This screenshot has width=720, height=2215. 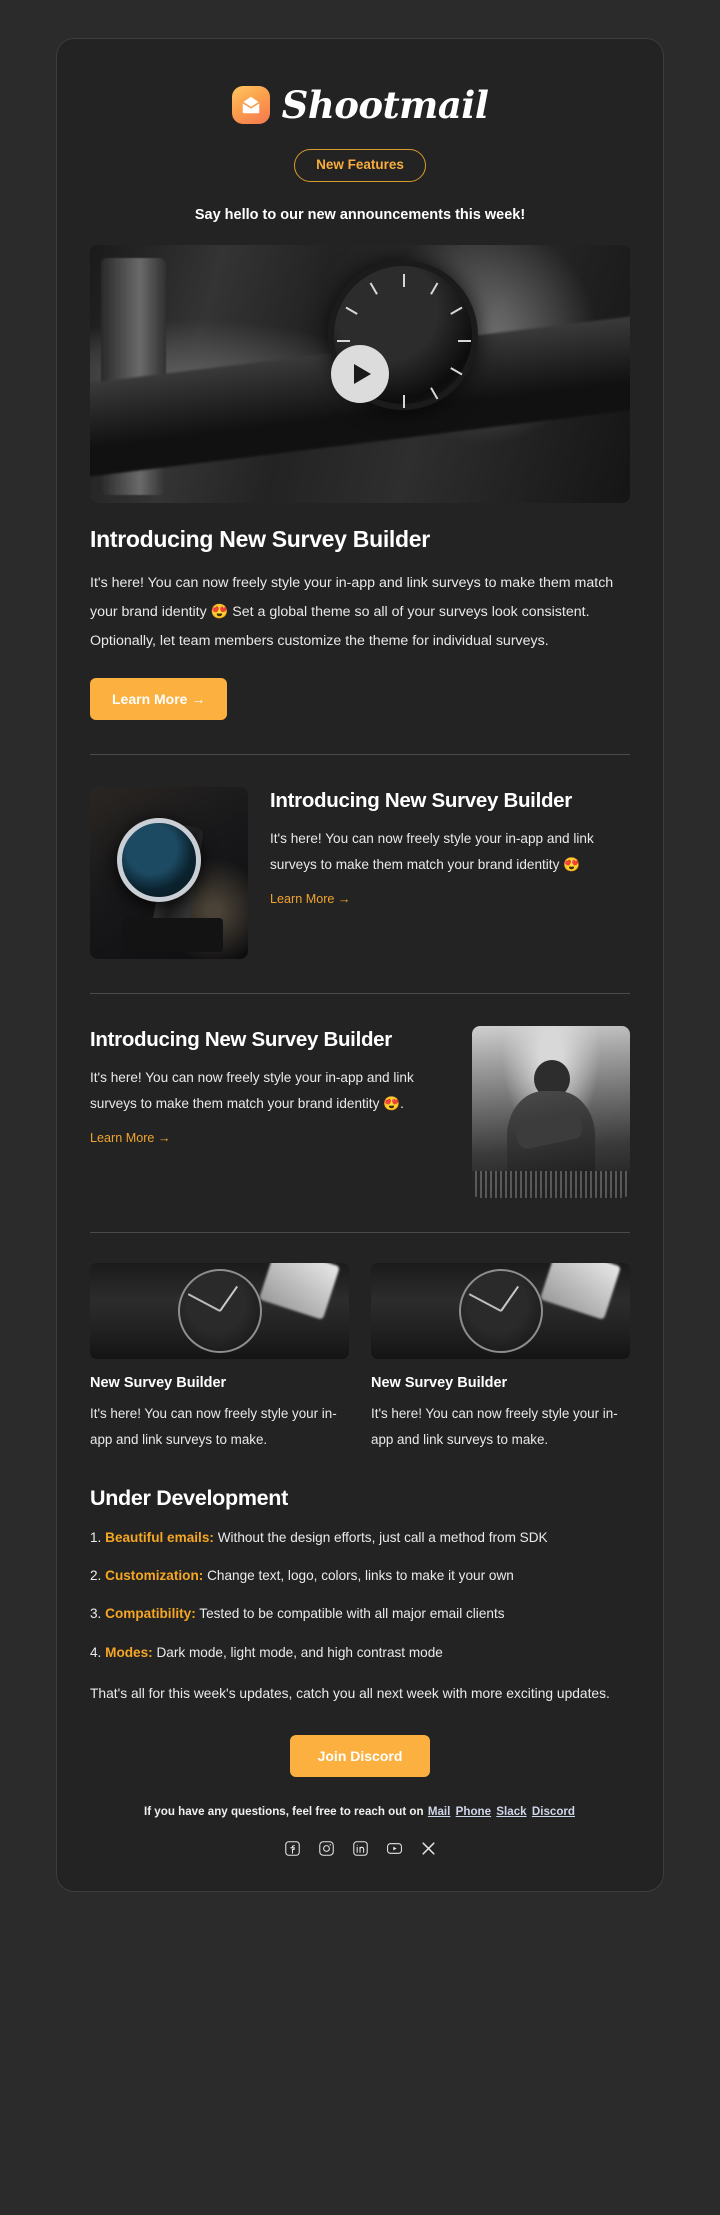 I want to click on footer-link-phone: Phone, so click(x=473, y=1811).